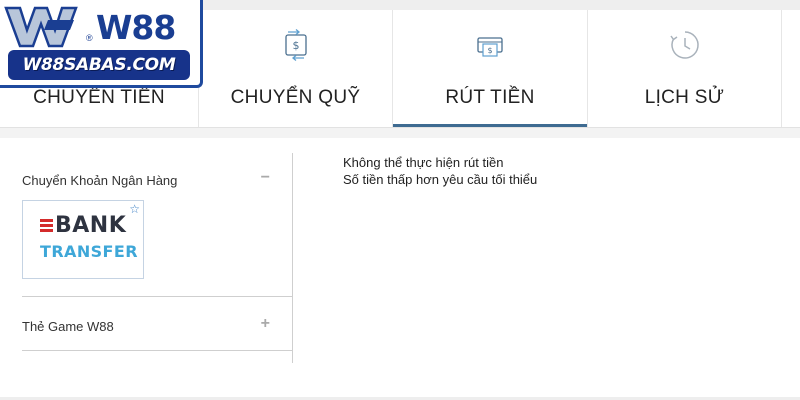 Image resolution: width=800 pixels, height=400 pixels. What do you see at coordinates (99, 97) in the screenshot?
I see `tab-label: CHUYỂN TIỀN` at bounding box center [99, 97].